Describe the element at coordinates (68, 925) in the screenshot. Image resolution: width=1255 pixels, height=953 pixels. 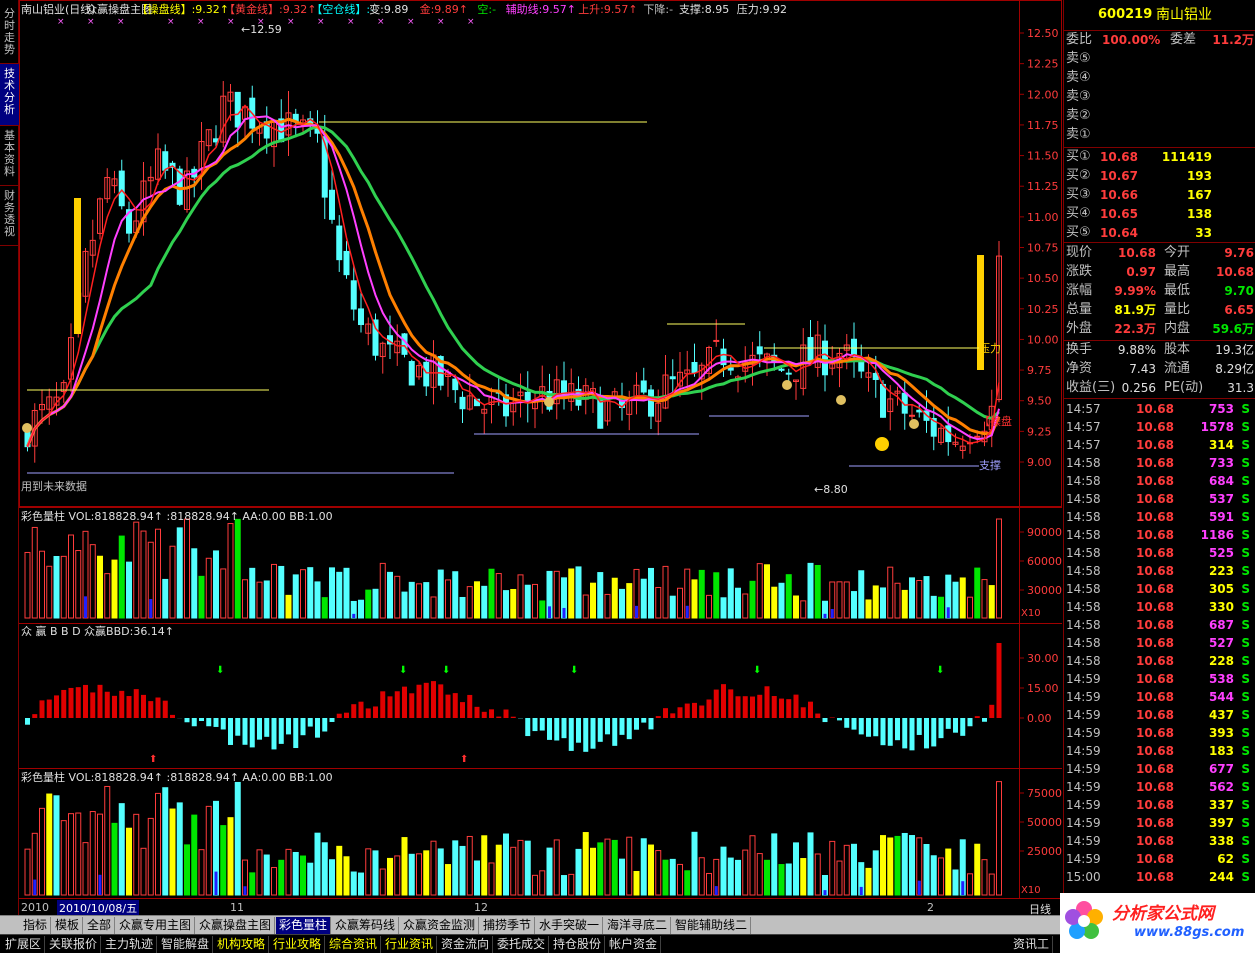
I see `indicator-tab: 模板` at that location.